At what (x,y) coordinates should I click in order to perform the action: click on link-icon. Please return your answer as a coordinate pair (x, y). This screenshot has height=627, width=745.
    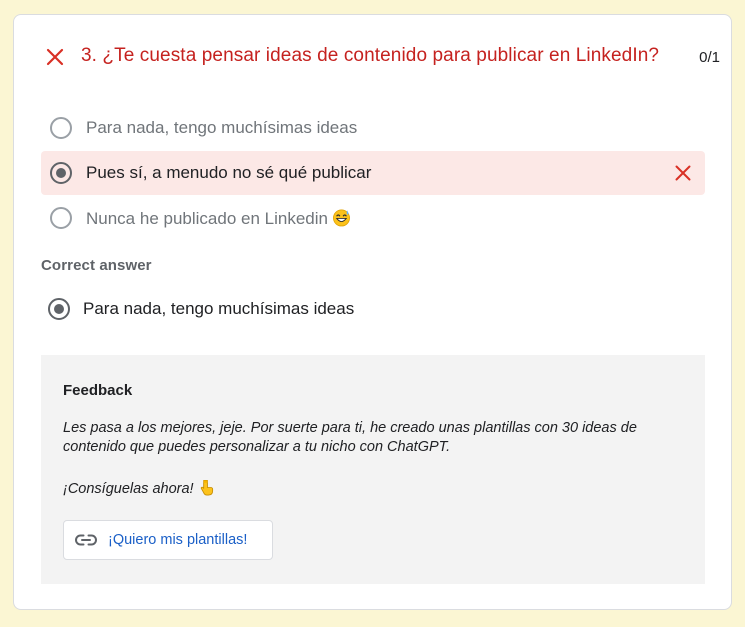
    Looking at the image, I should click on (86, 540).